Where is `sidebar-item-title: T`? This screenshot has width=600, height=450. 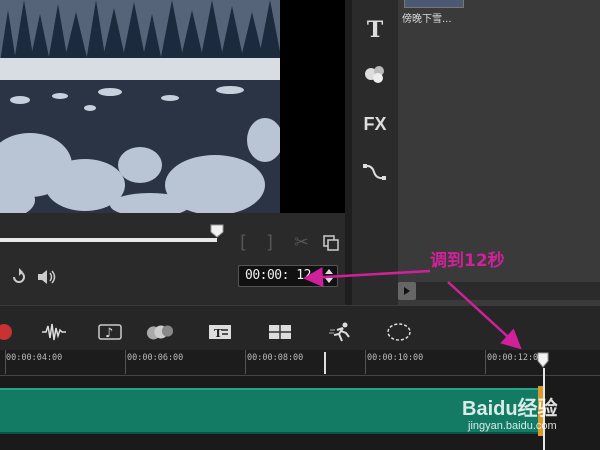
sidebar-item-title: T is located at coordinates (375, 30).